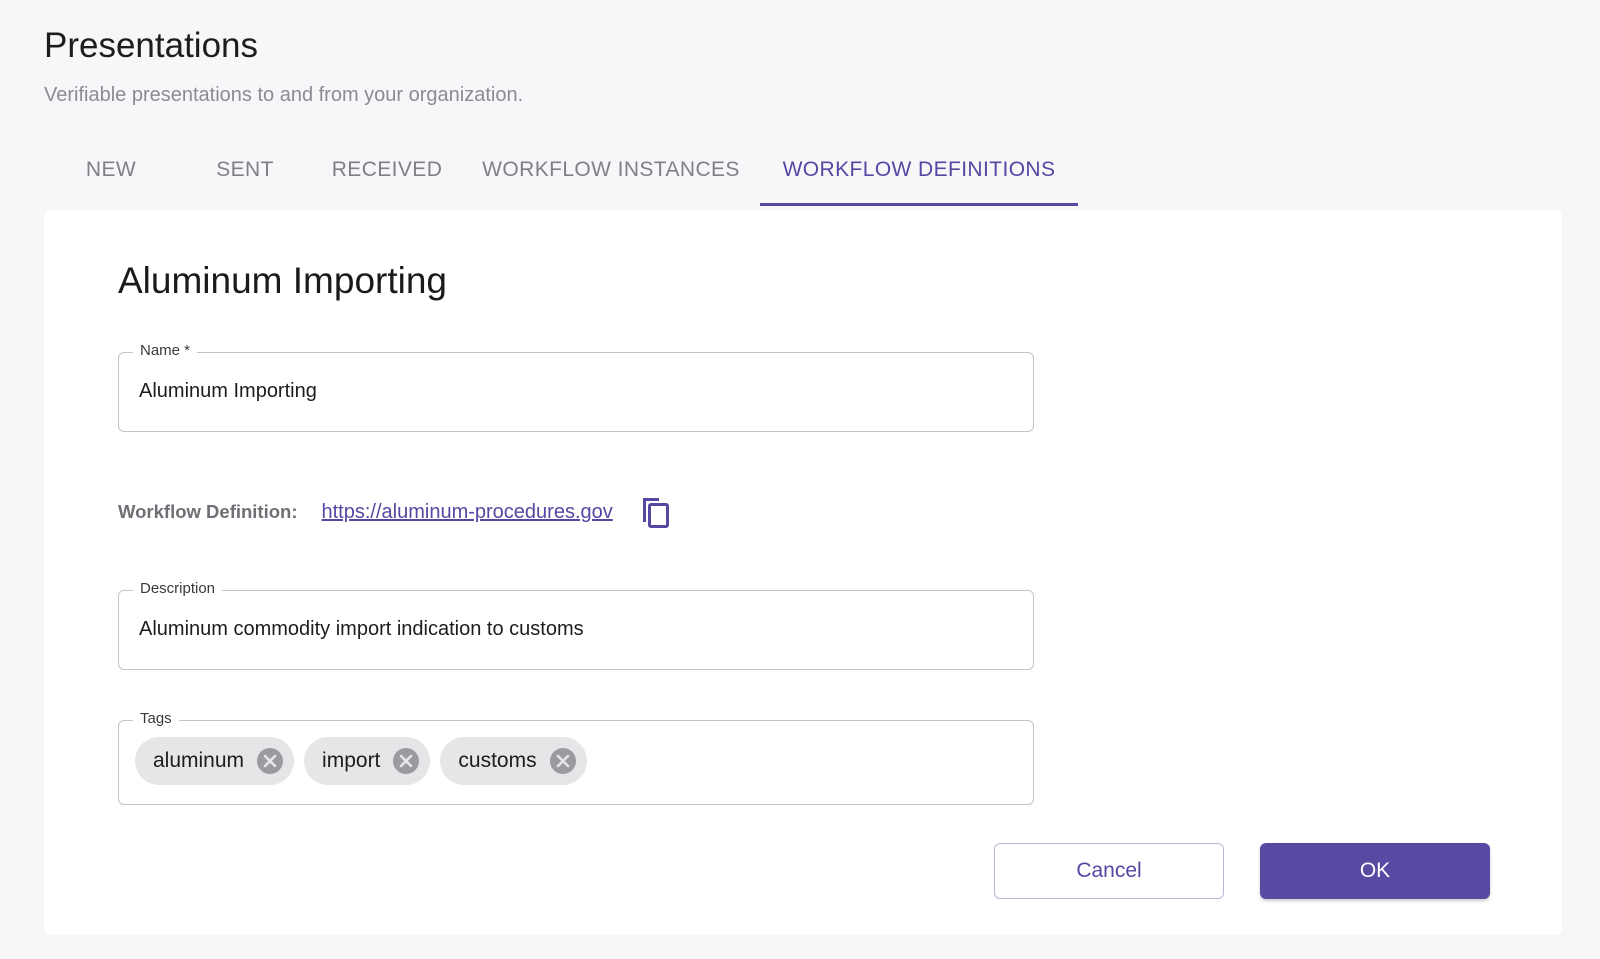 Image resolution: width=1600 pixels, height=959 pixels. Describe the element at coordinates (156, 719) in the screenshot. I see `tags-field-label: Tags` at that location.